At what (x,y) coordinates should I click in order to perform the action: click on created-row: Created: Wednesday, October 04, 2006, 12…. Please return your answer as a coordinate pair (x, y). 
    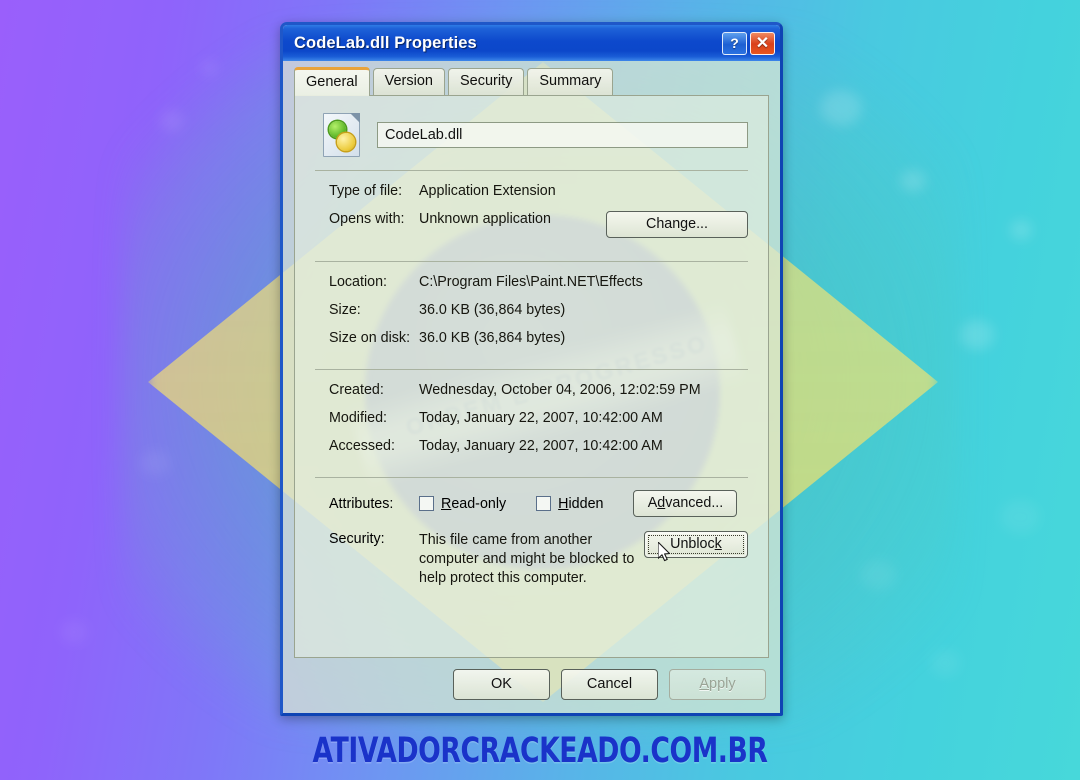
    Looking at the image, I should click on (531, 390).